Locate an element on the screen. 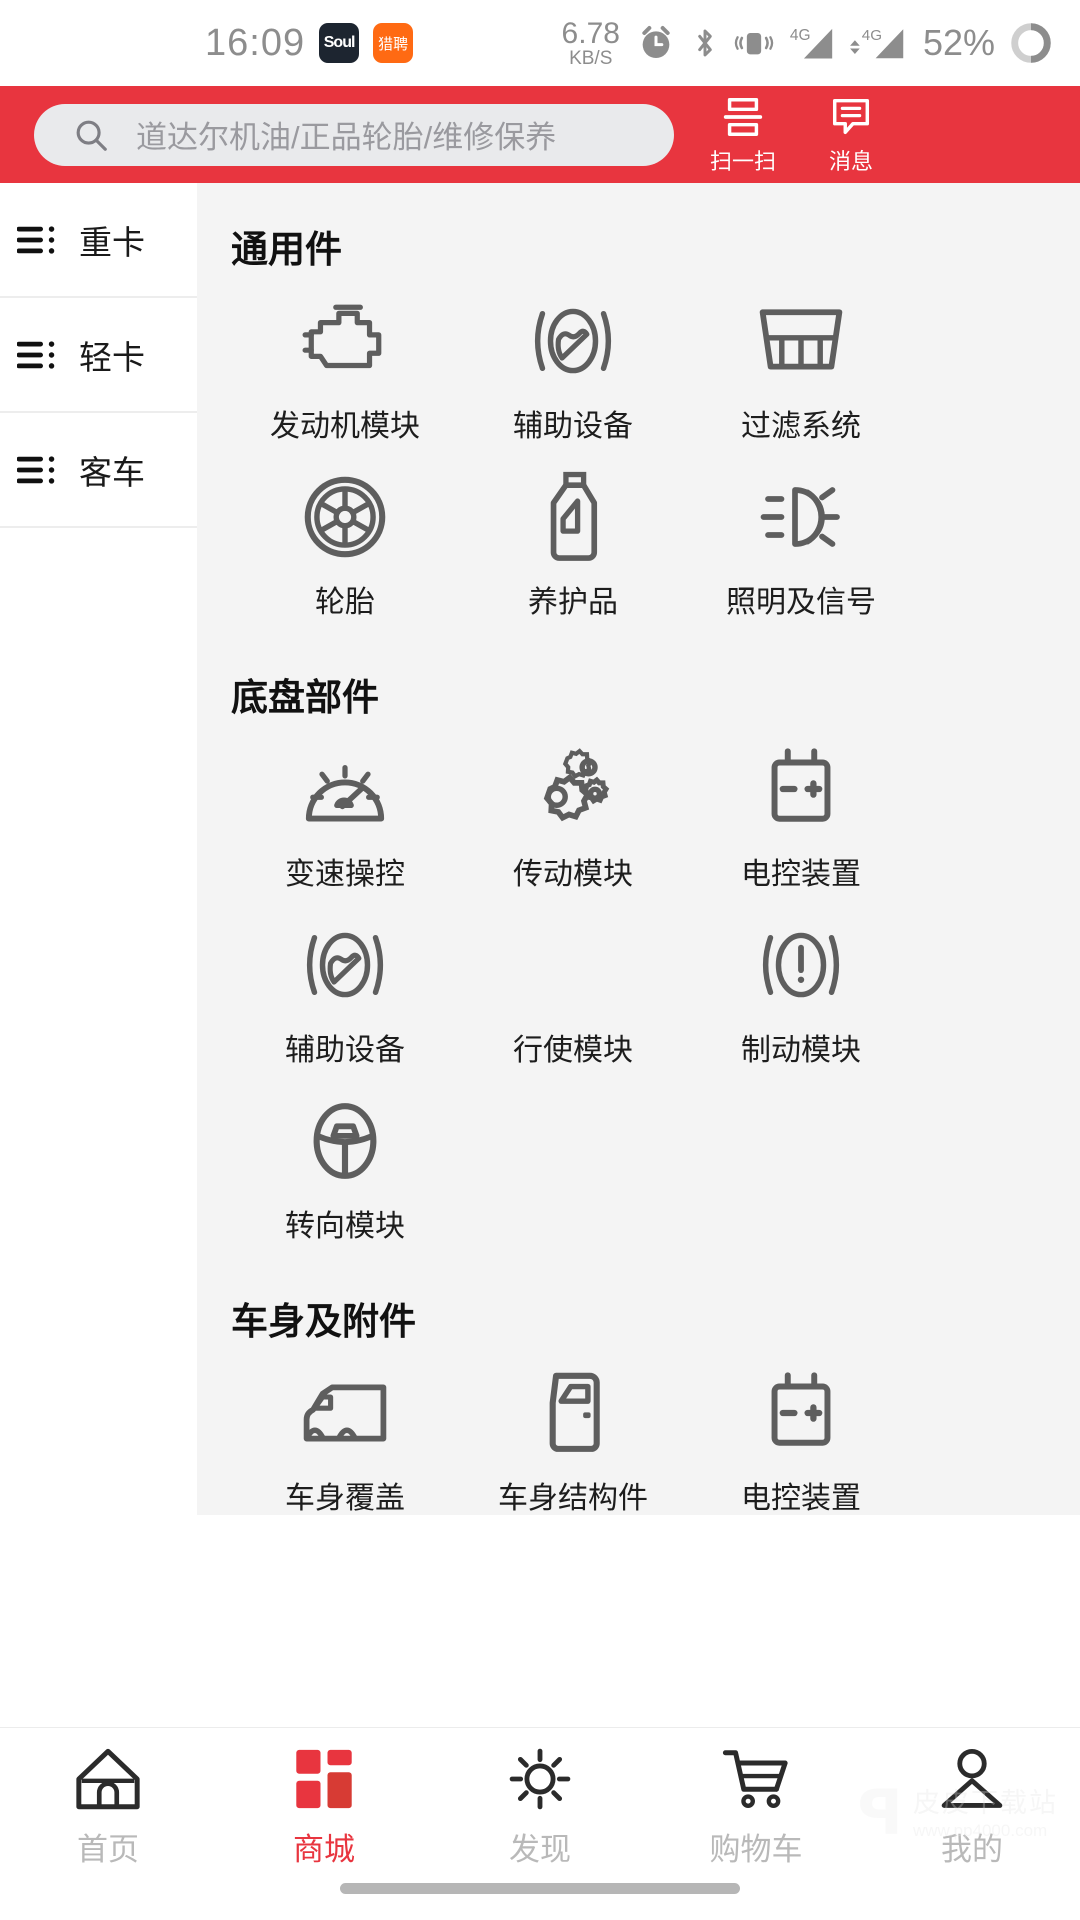  tab-home: 首页 is located at coordinates (108, 1806).